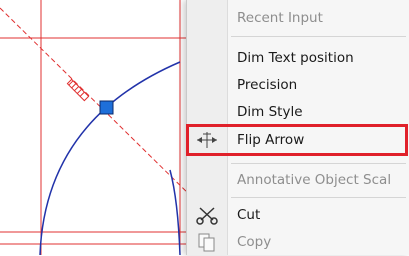 The width and height of the screenshot is (409, 256). I want to click on menu-item-label: Precision, so click(267, 85).